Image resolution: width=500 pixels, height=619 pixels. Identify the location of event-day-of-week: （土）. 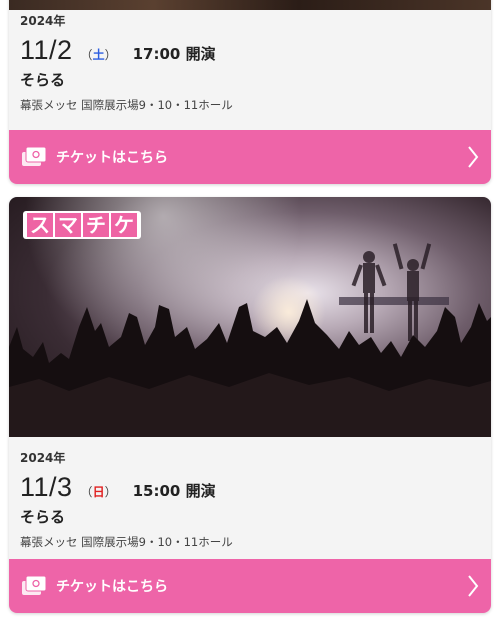
(98, 55).